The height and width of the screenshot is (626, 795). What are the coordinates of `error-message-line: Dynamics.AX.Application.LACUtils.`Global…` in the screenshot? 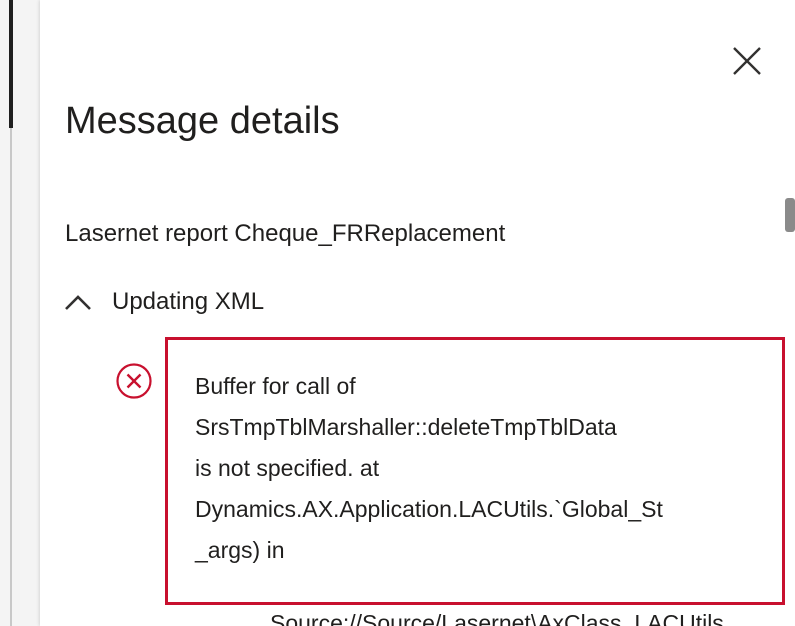 It's located at (429, 509).